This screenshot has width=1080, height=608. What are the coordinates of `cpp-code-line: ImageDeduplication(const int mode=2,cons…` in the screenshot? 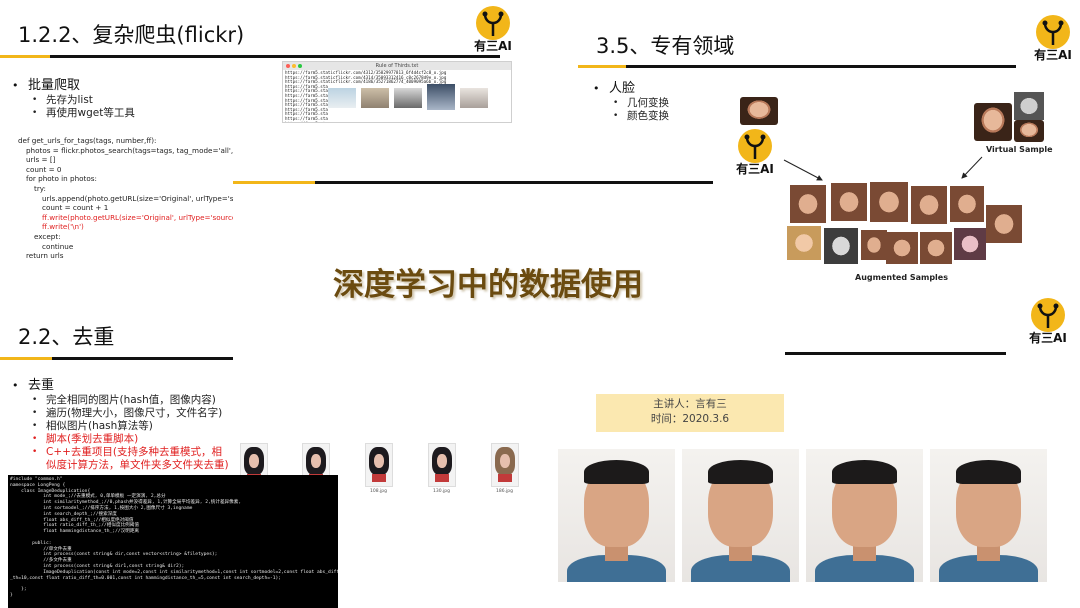 It's located at (174, 572).